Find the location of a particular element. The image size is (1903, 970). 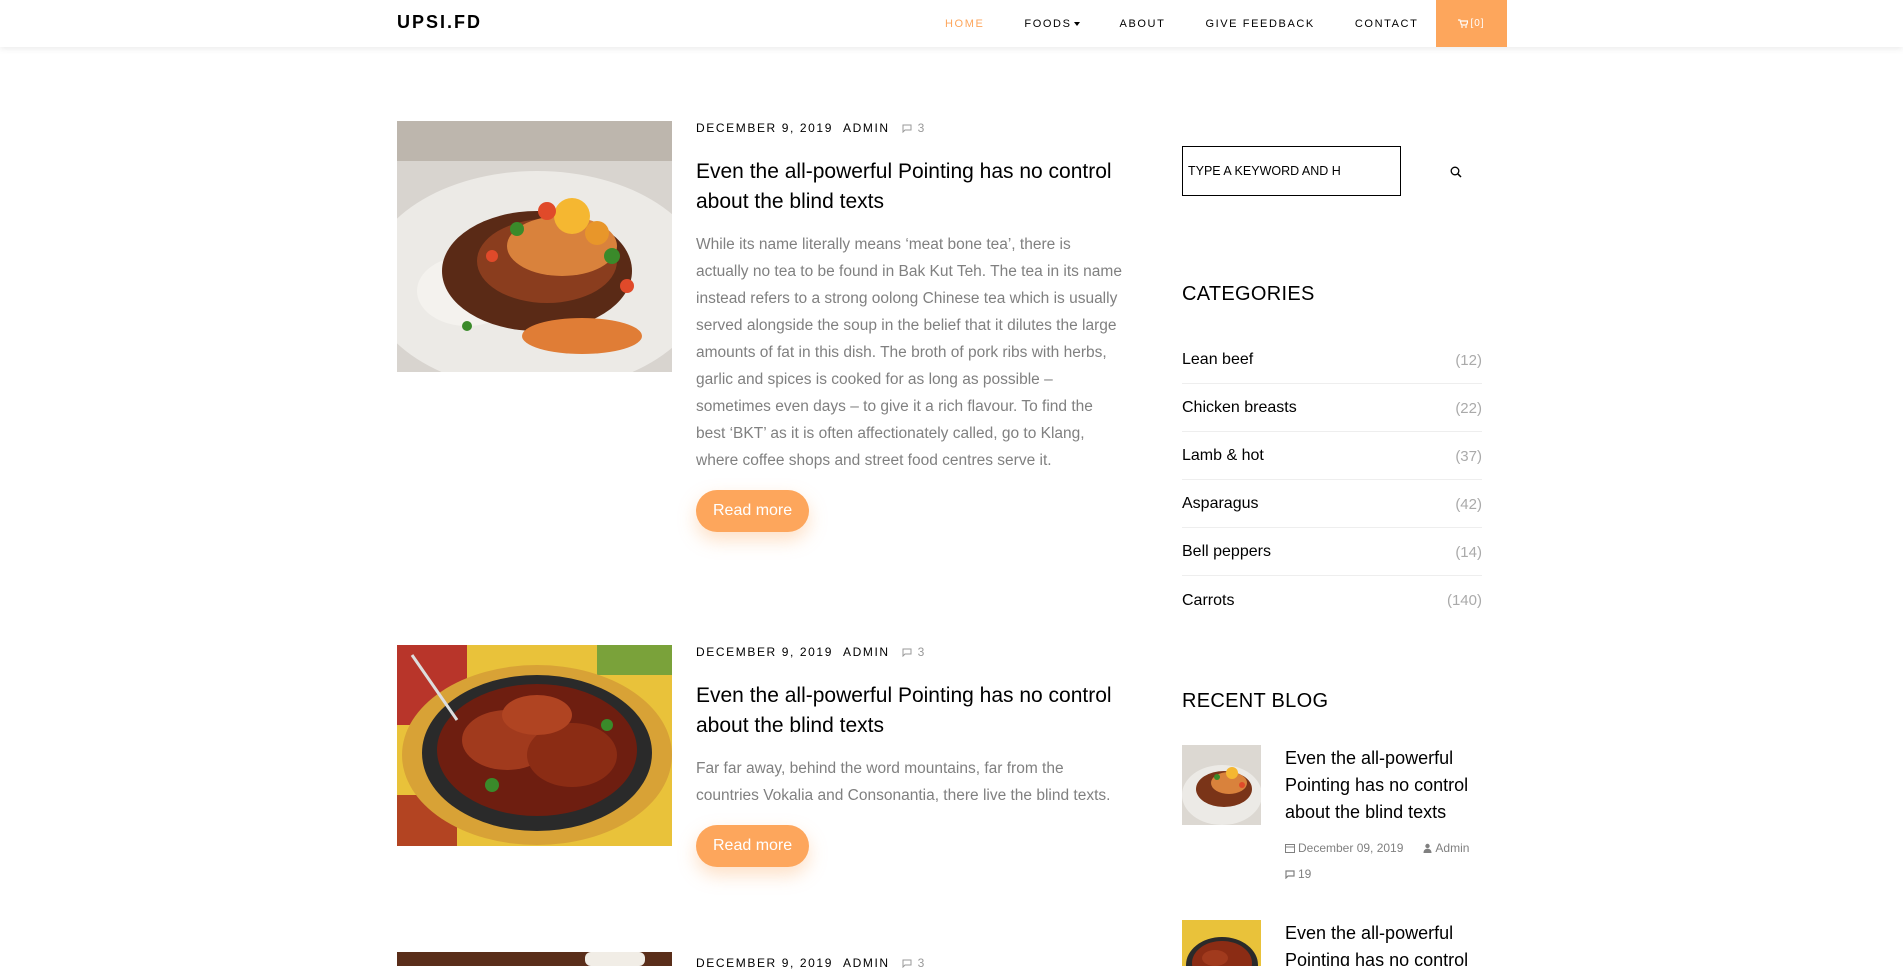

category-item: Carrots (140) is located at coordinates (1332, 600).